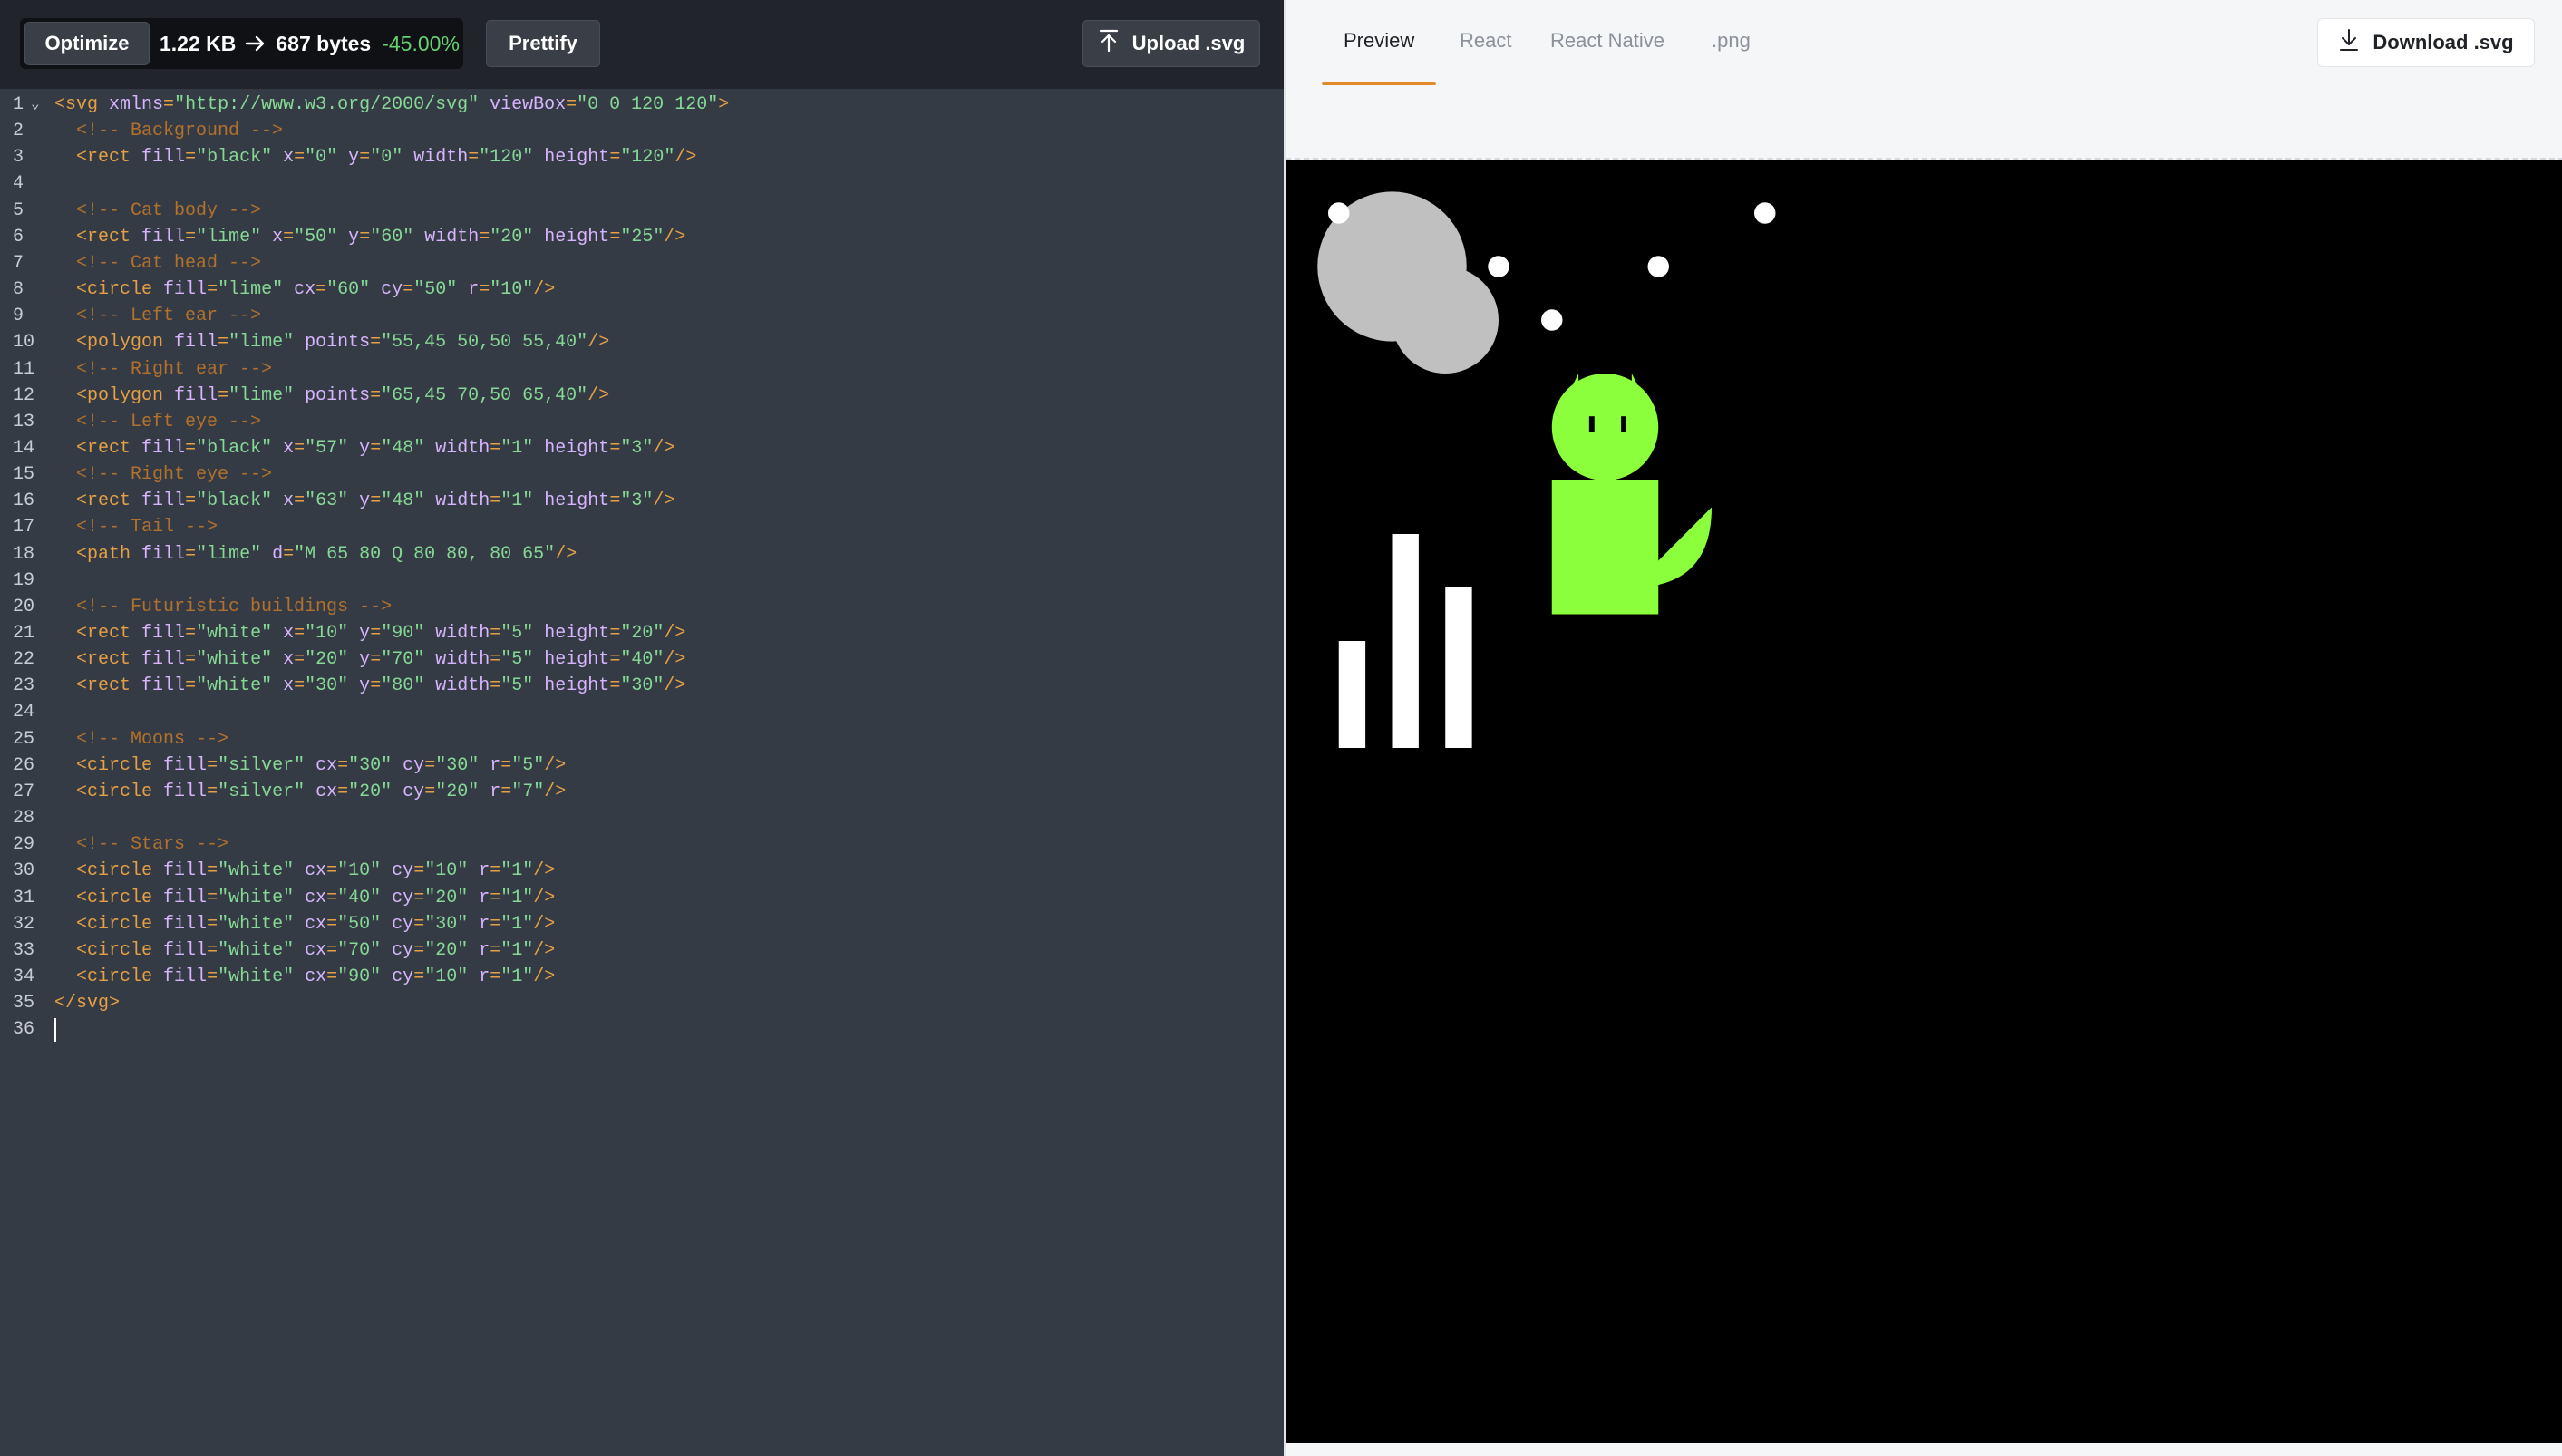 The image size is (2562, 1456). What do you see at coordinates (421, 43) in the screenshot?
I see `size-change-badge: -45.00%` at bounding box center [421, 43].